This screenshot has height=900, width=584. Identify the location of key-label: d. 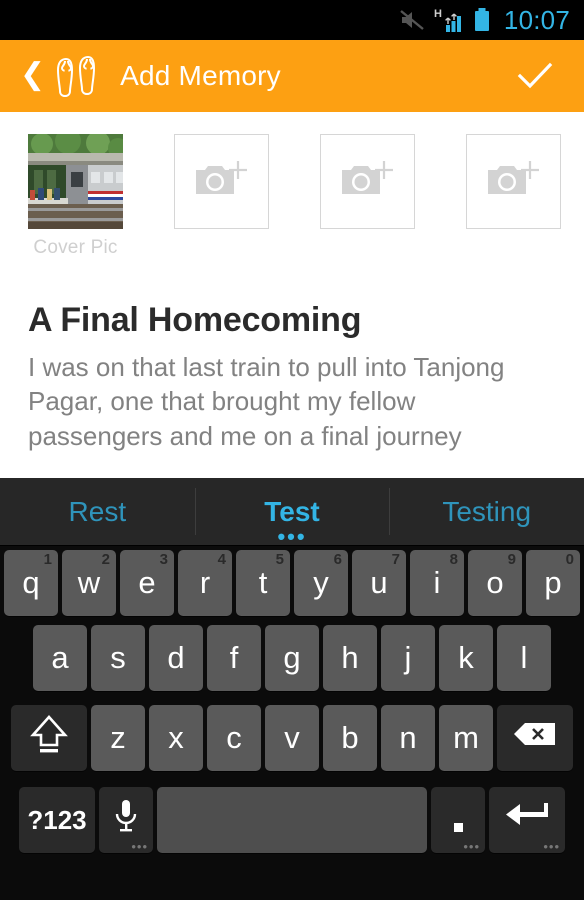
(176, 657).